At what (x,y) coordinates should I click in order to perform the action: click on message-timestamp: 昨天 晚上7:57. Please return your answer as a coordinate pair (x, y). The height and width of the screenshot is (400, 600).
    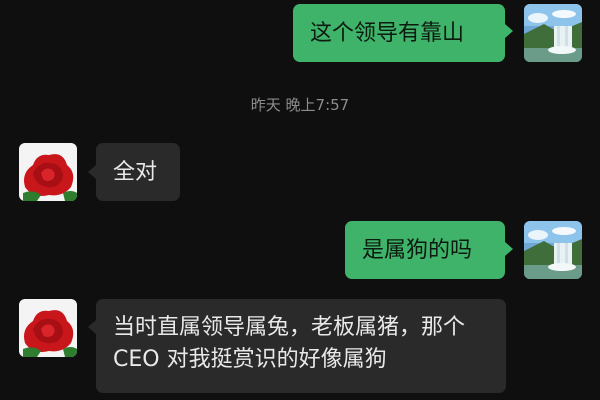
    Looking at the image, I should click on (300, 105).